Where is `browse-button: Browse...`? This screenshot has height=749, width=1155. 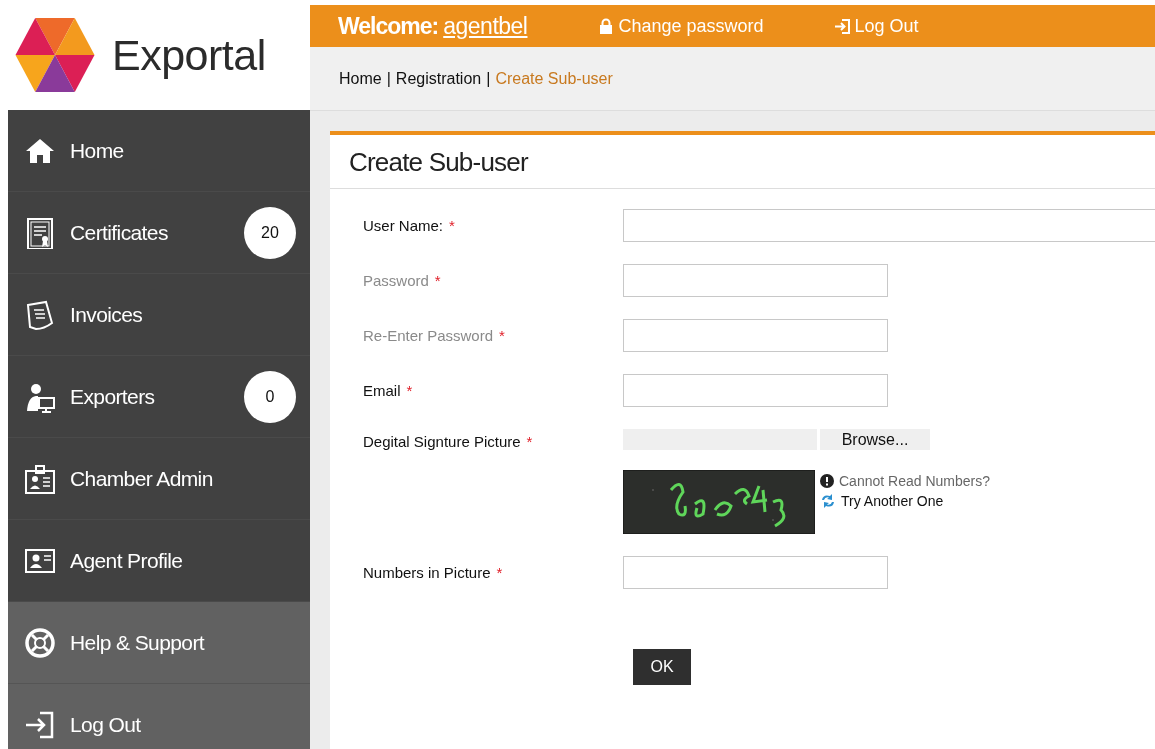 browse-button: Browse... is located at coordinates (875, 439).